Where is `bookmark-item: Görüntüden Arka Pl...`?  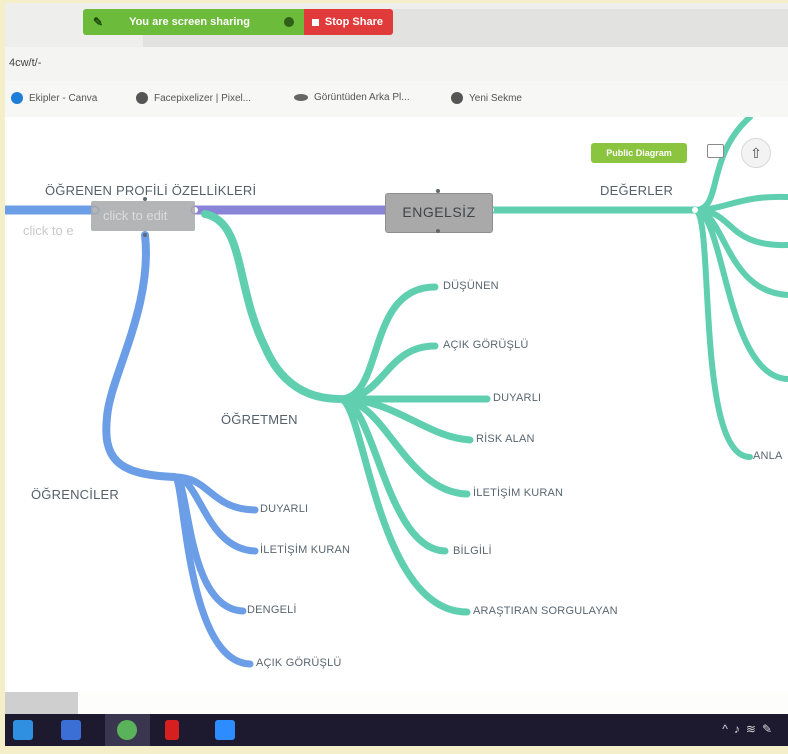
bookmark-item: Görüntüden Arka Pl... is located at coordinates (352, 97).